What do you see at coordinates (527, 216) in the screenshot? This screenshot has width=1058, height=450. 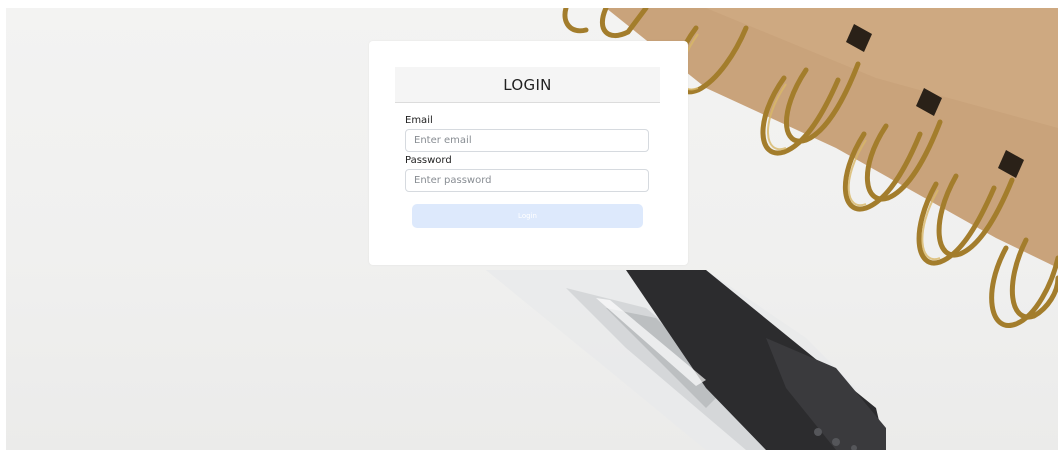 I see `login-button: Login` at bounding box center [527, 216].